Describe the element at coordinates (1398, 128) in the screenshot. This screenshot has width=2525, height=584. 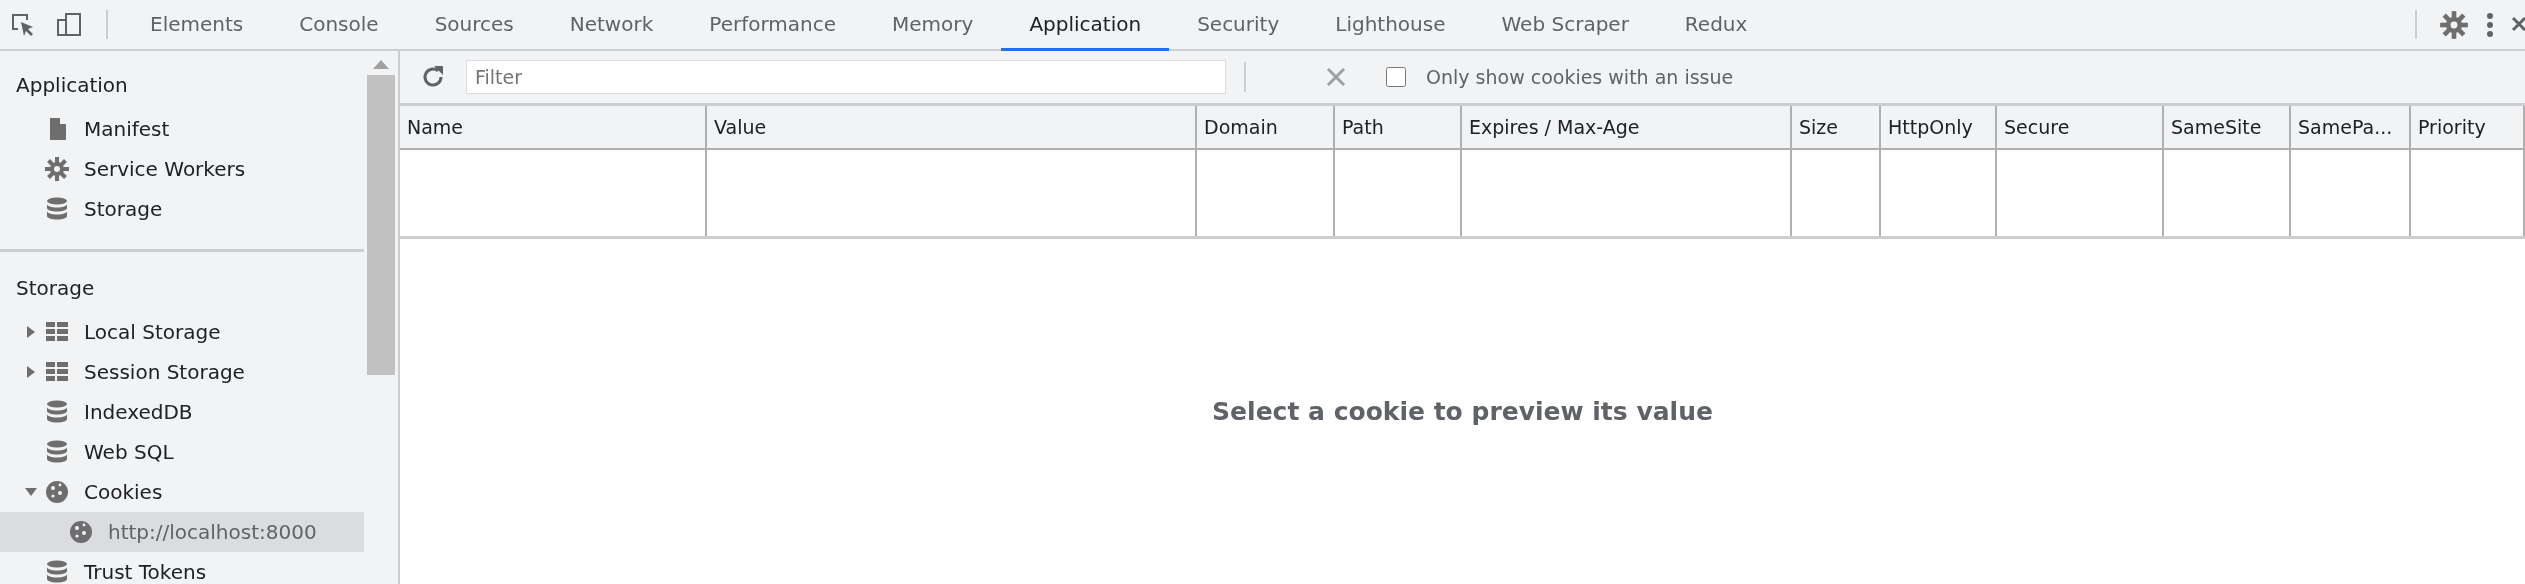
I see `column-header: Path` at that location.